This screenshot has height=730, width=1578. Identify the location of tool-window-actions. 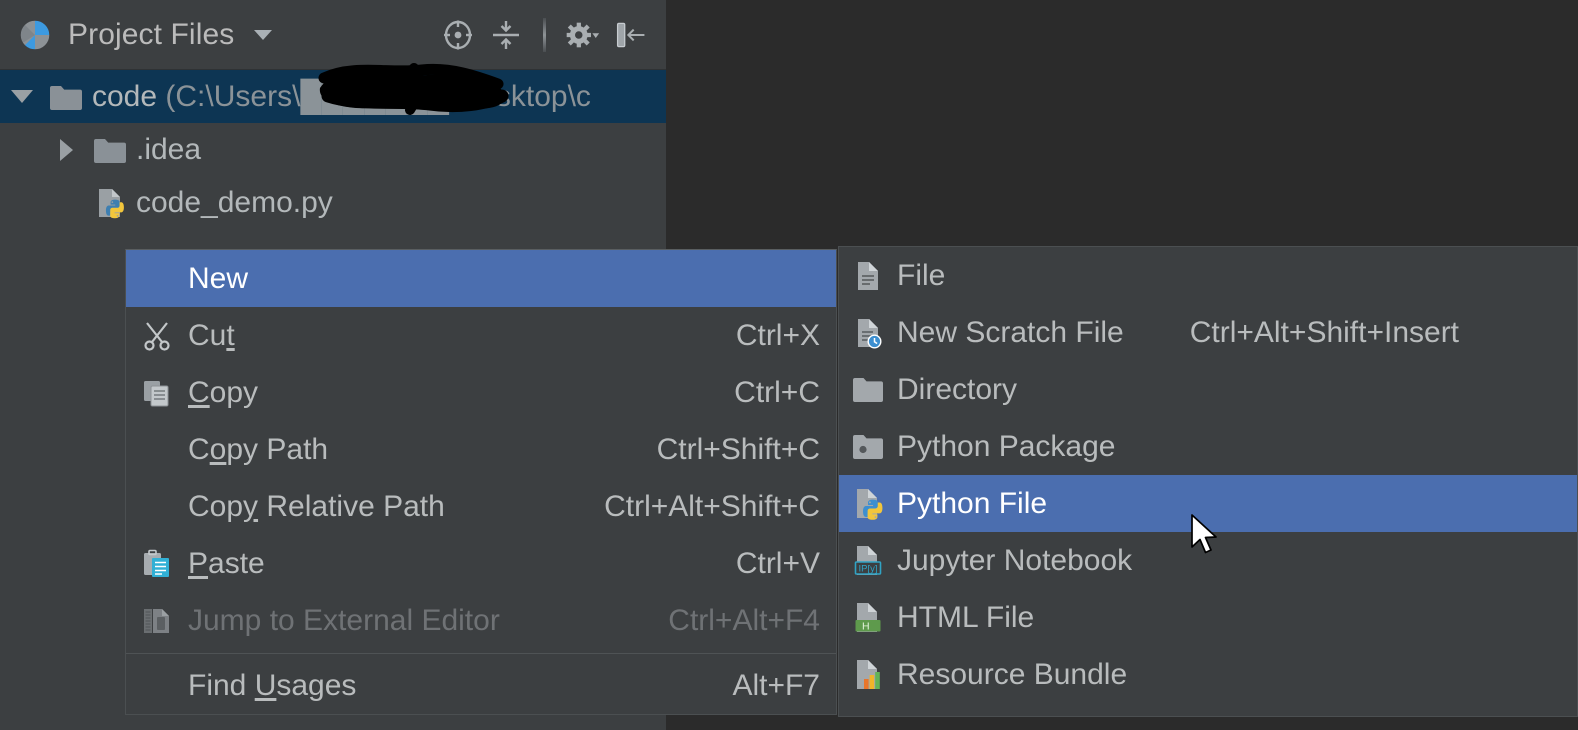
(544, 35).